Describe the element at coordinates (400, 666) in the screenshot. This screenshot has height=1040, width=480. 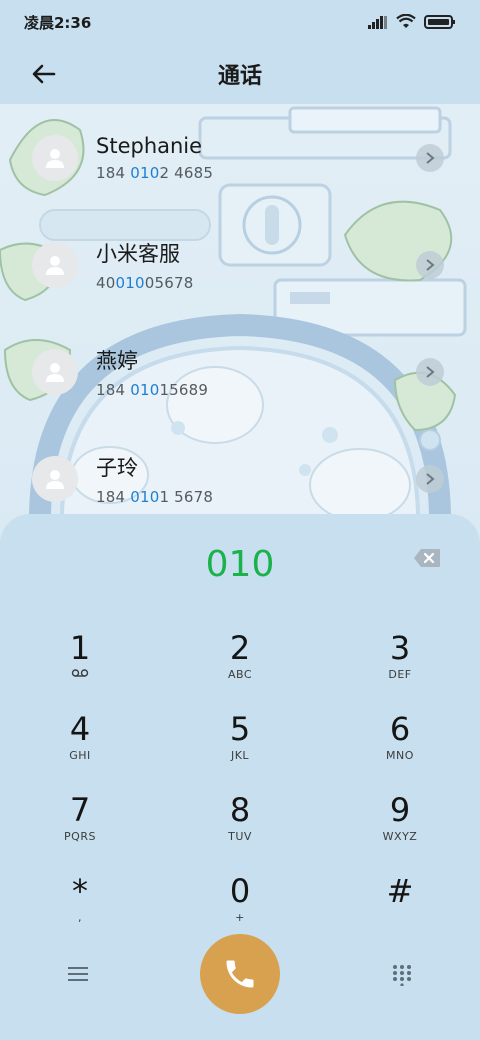
I see `key-3: 3 DEF` at that location.